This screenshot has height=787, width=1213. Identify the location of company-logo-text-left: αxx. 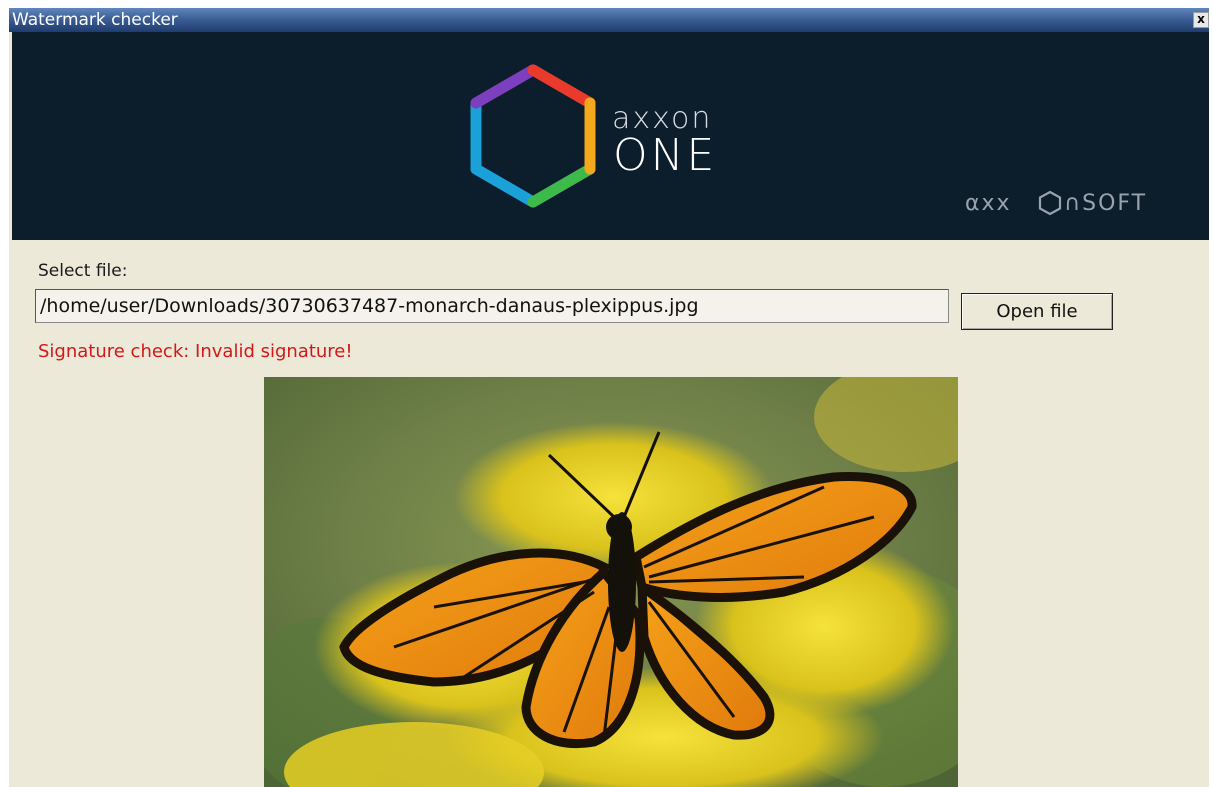
(988, 203).